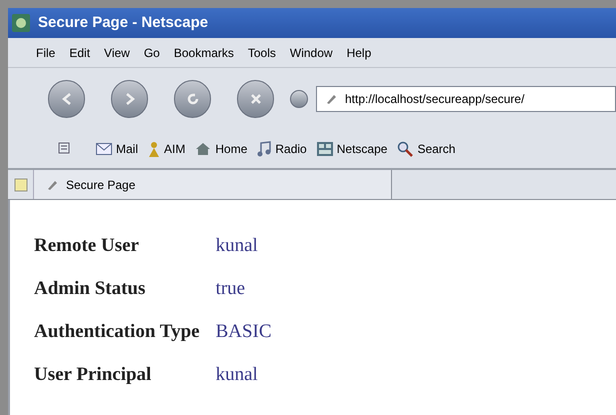  What do you see at coordinates (311, 53) in the screenshot?
I see `menu-item: Window` at bounding box center [311, 53].